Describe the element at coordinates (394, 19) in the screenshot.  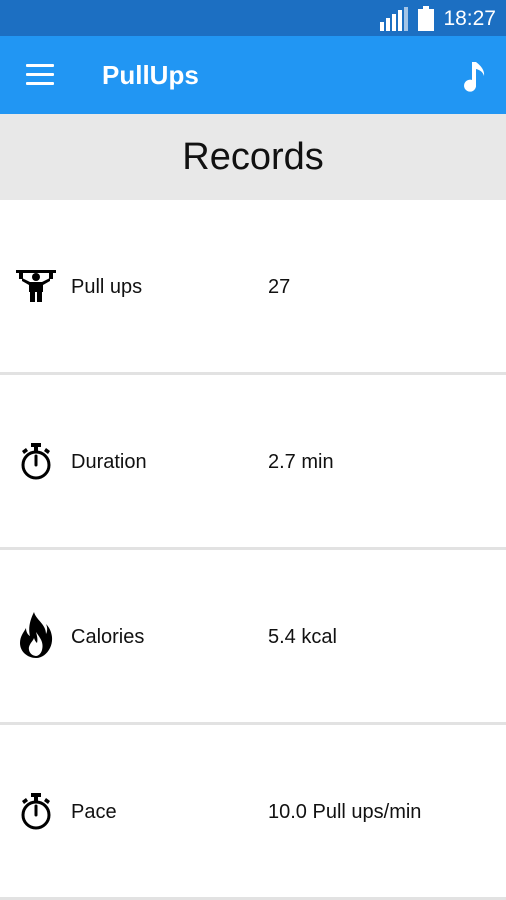
I see `signal-icon` at that location.